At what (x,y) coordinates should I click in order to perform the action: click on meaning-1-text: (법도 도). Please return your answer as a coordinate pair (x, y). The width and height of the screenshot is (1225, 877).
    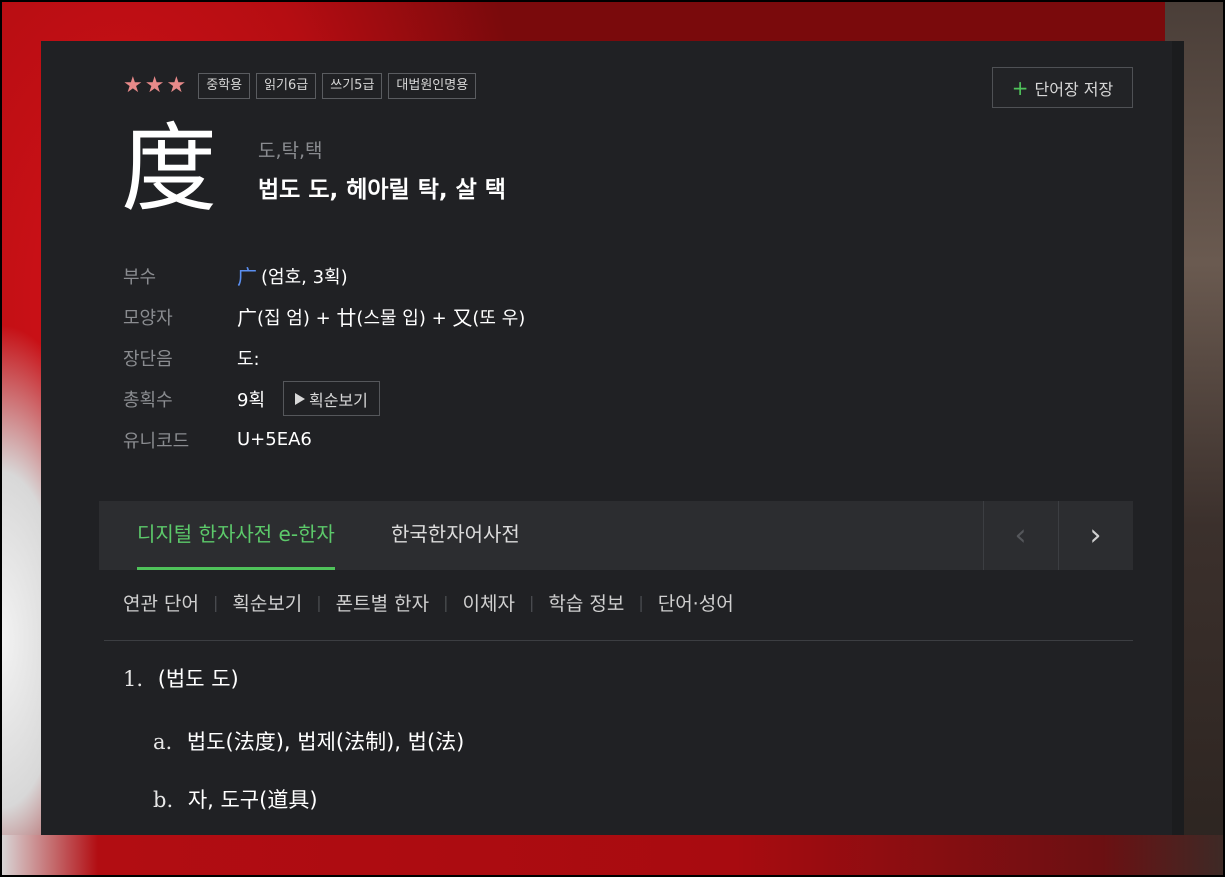
    Looking at the image, I should click on (198, 679).